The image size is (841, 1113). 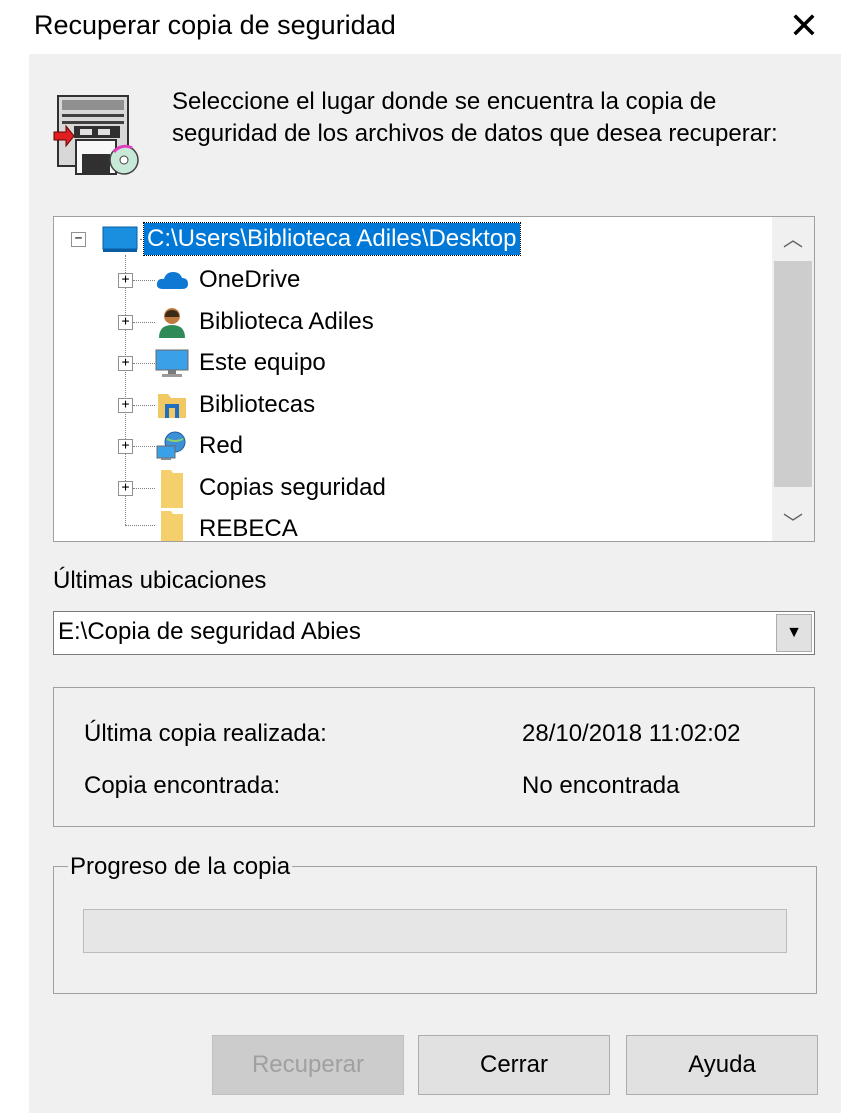 I want to click on help-button: Ayuda, so click(x=722, y=1065).